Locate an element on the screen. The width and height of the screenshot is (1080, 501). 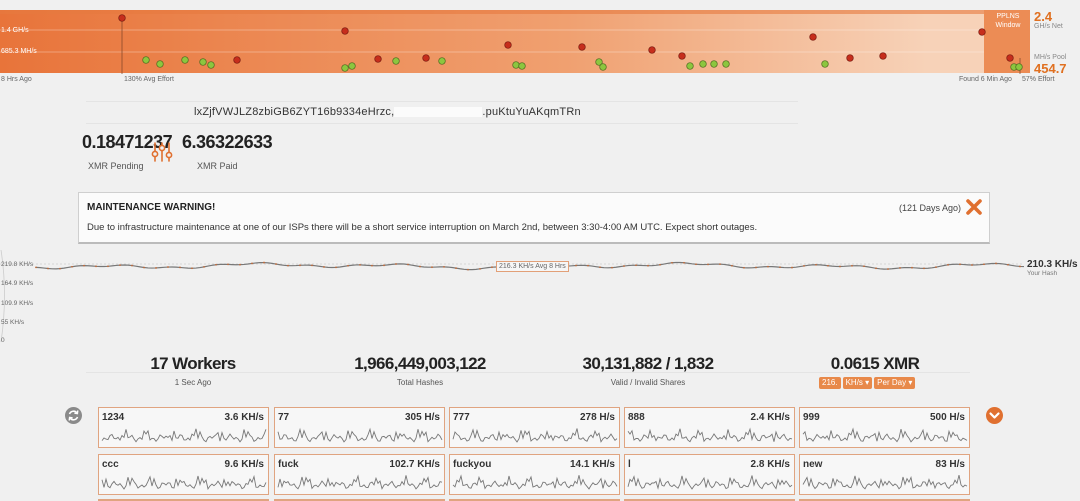
shares-value: 30,131,882 / 1,832 is located at coordinates (648, 363).